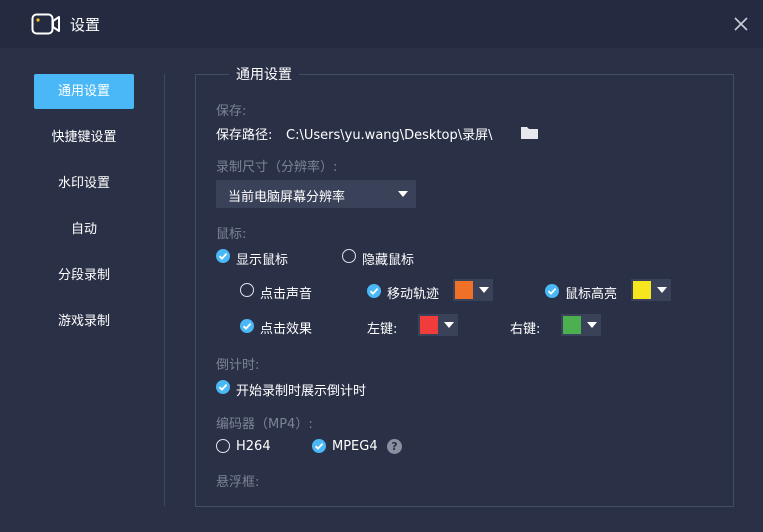 This screenshot has height=532, width=763. I want to click on countdown-section-label: 倒计时:, so click(238, 365).